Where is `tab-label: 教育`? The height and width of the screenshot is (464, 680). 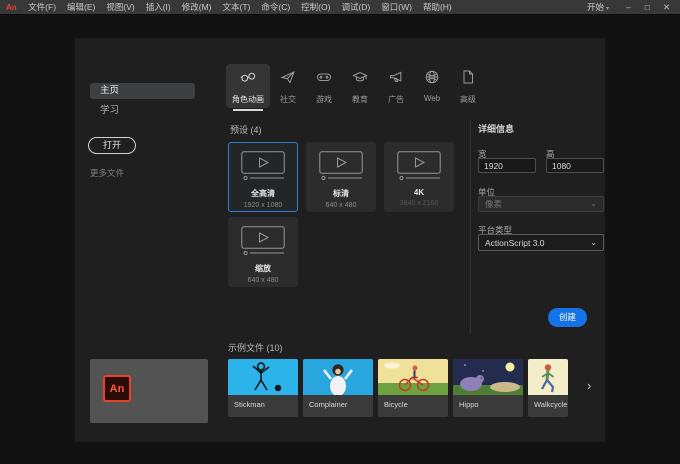 tab-label: 教育 is located at coordinates (360, 99).